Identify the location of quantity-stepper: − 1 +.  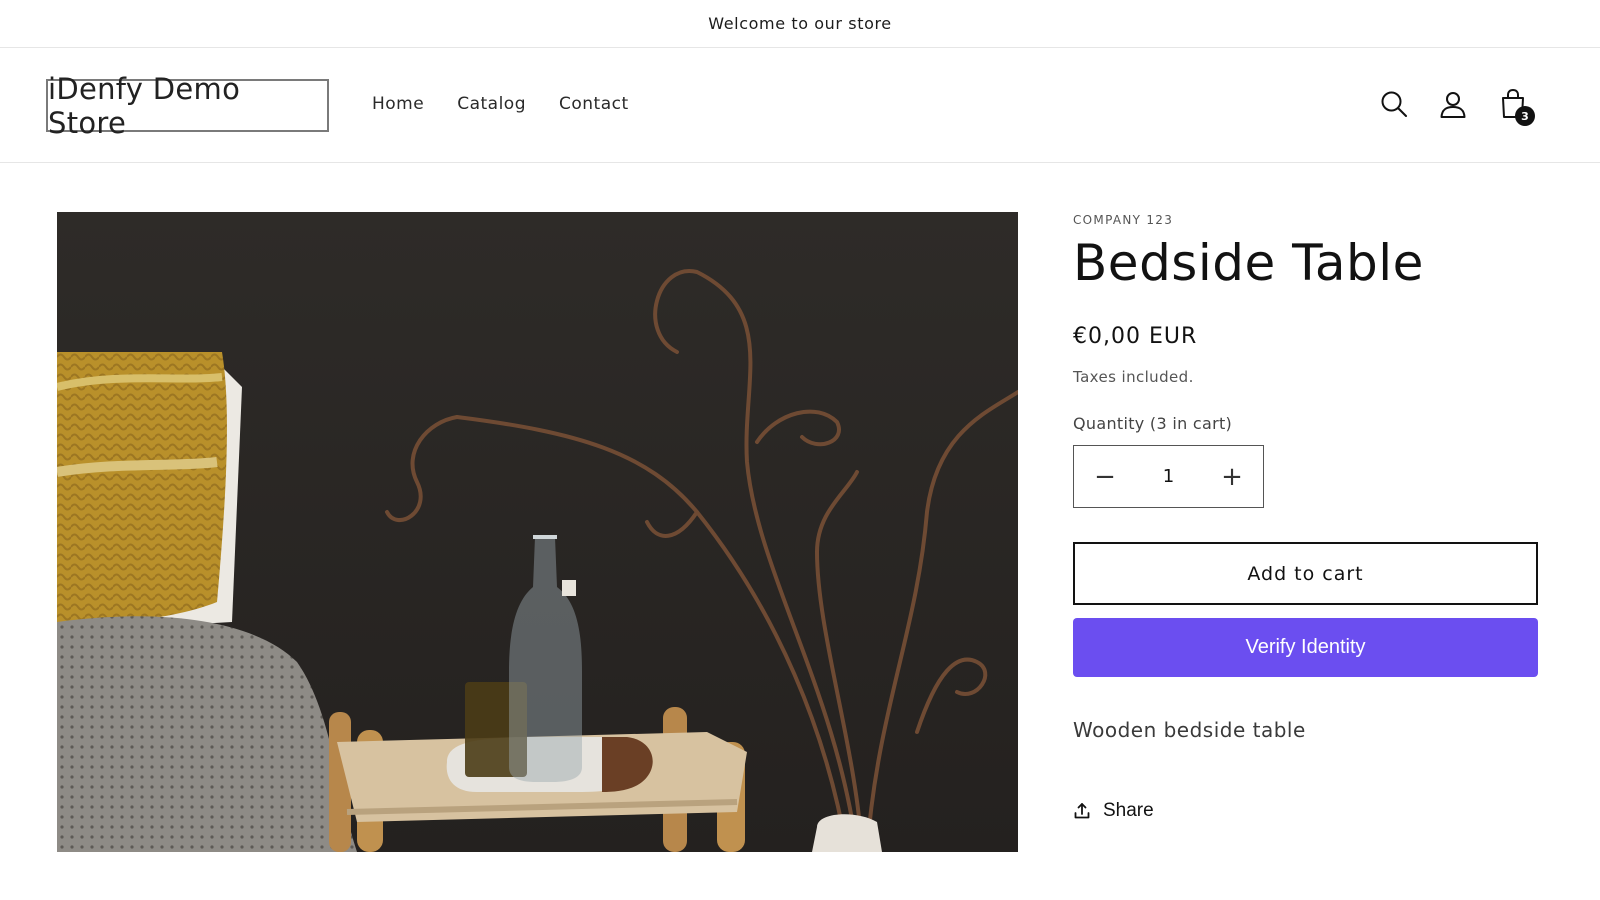
(1168, 476).